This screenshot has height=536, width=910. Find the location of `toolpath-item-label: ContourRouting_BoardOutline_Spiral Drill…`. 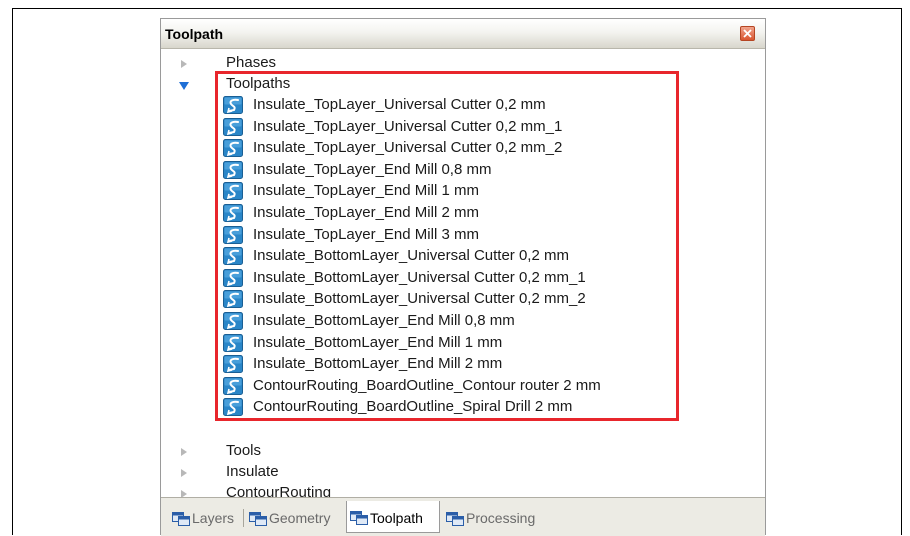

toolpath-item-label: ContourRouting_BoardOutline_Spiral Drill… is located at coordinates (413, 407).